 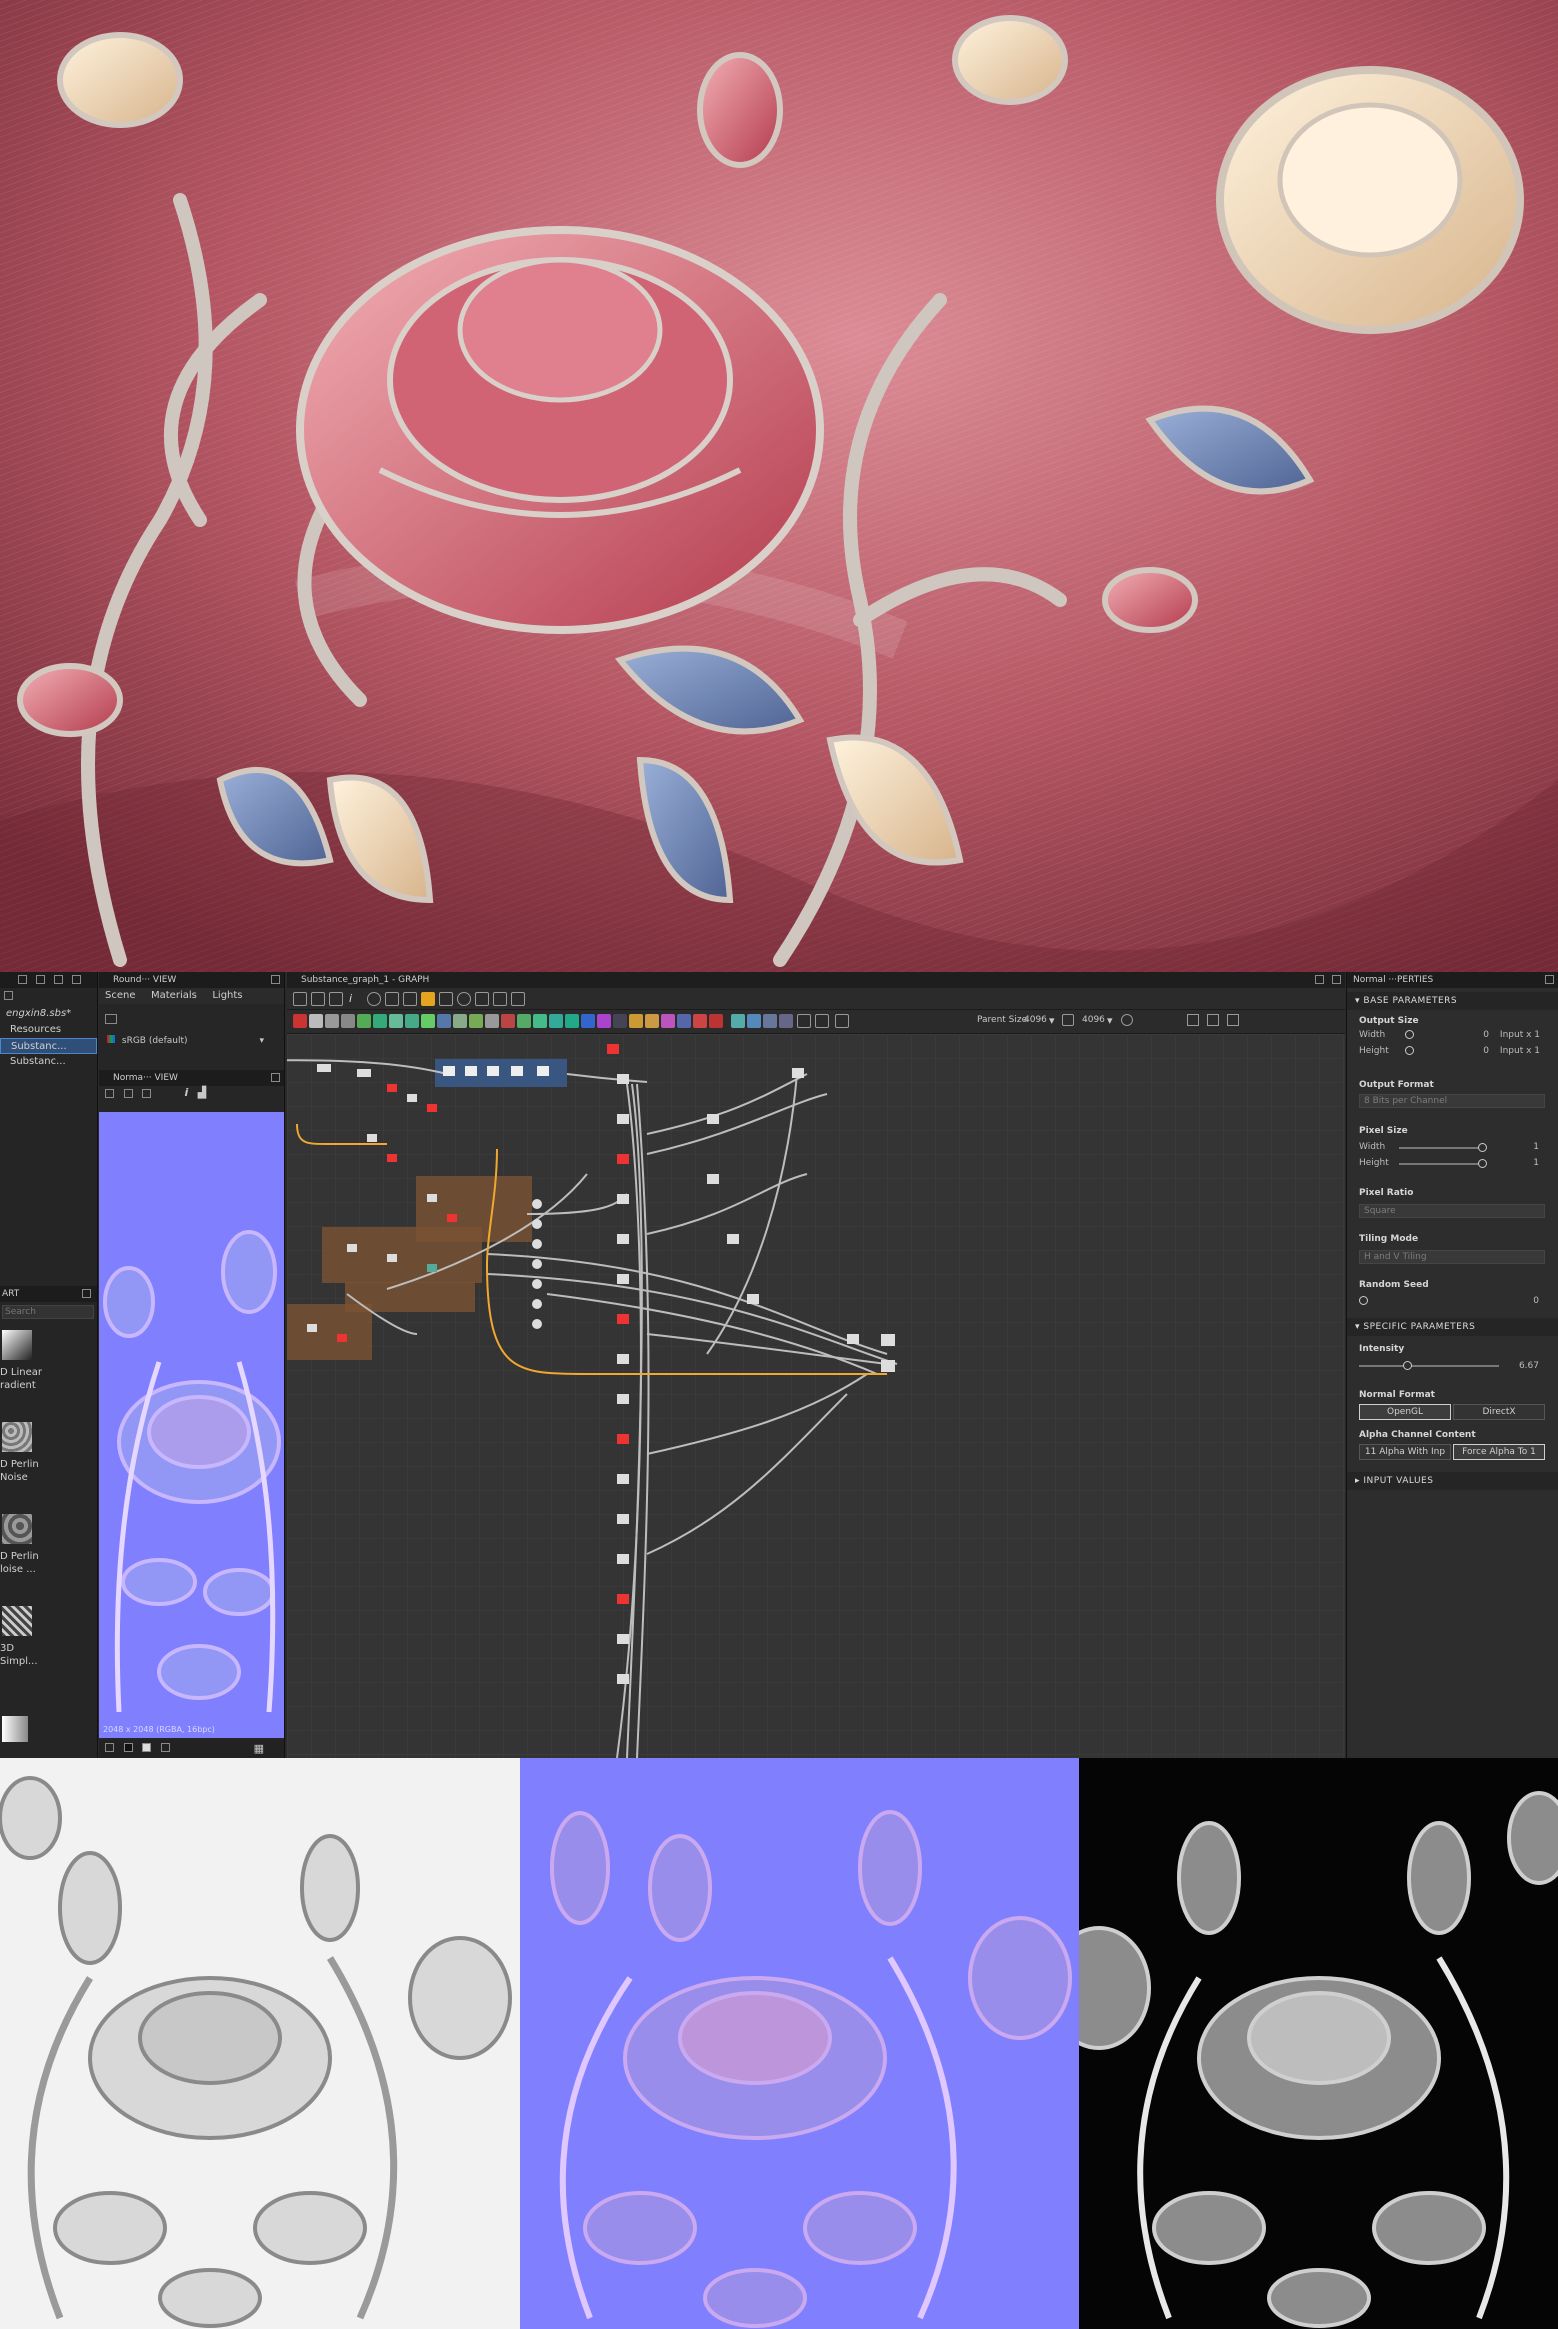 What do you see at coordinates (1482, 1163) in the screenshot?
I see `pixel-height-knob` at bounding box center [1482, 1163].